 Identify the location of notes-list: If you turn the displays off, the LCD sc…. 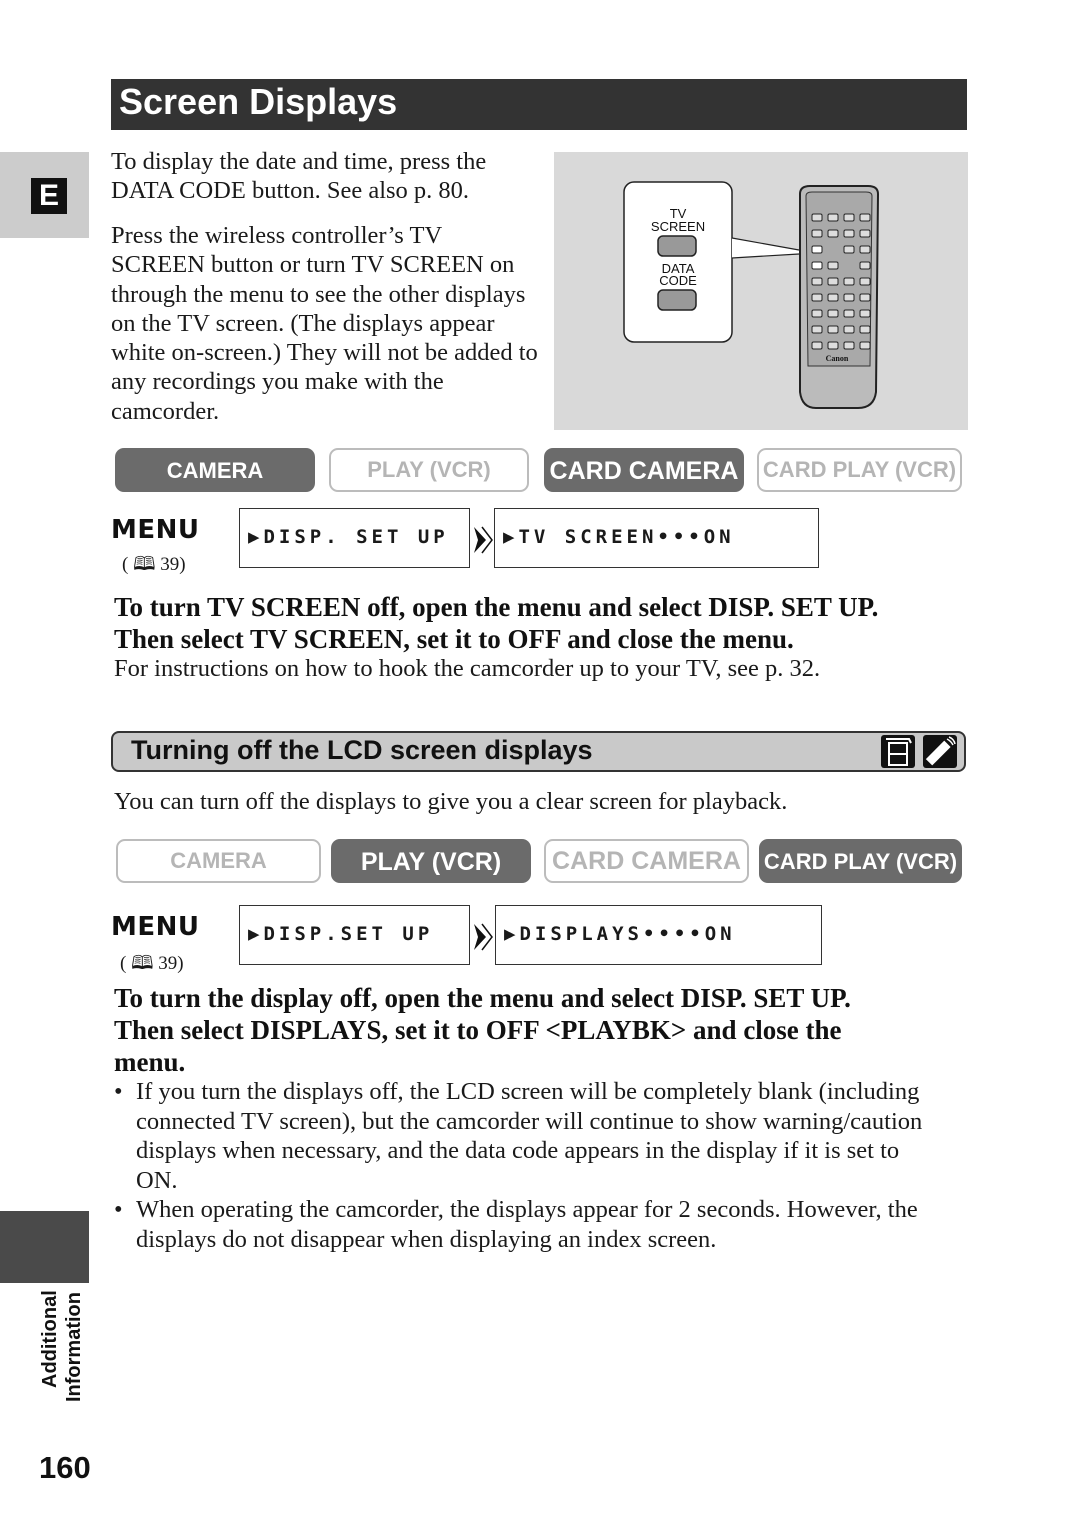
(524, 1165).